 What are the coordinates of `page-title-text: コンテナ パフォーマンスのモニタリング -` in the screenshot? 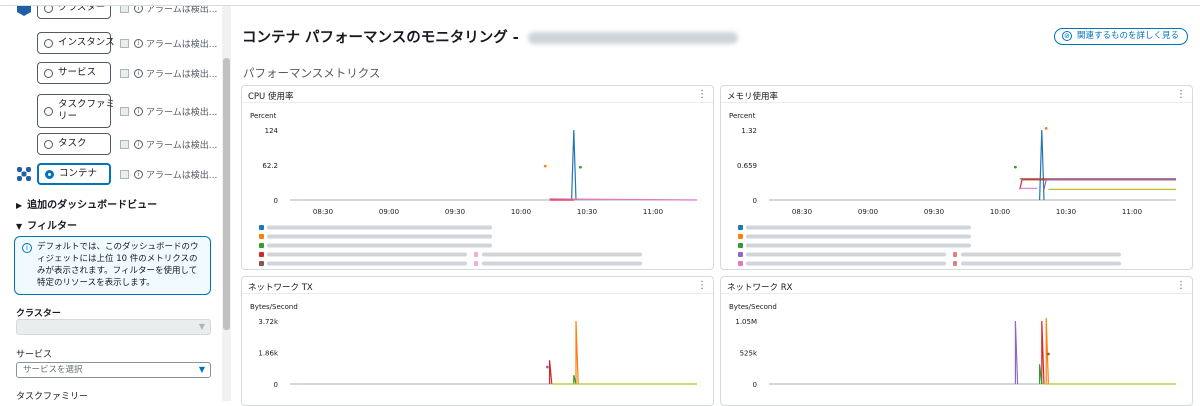 It's located at (383, 38).